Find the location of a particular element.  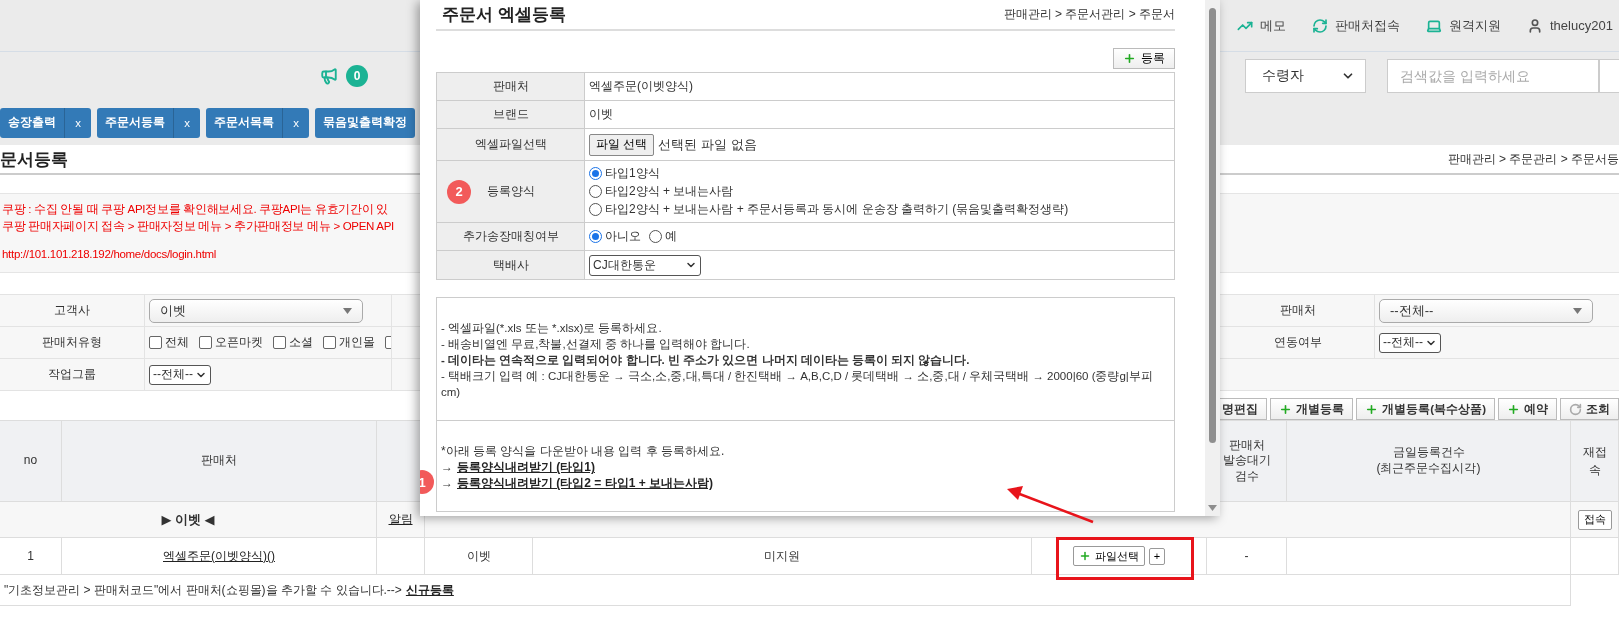

add-button: + is located at coordinates (1157, 556).